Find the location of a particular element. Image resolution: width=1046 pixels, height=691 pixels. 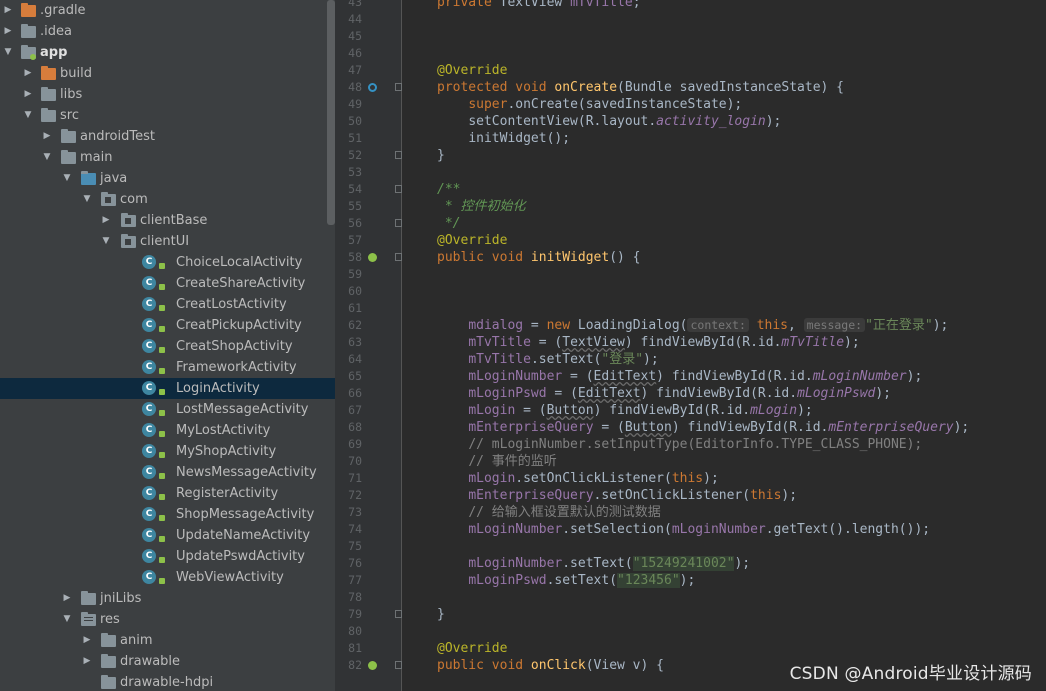

tree-item-drawable: ▶ drawable is located at coordinates (167, 661).